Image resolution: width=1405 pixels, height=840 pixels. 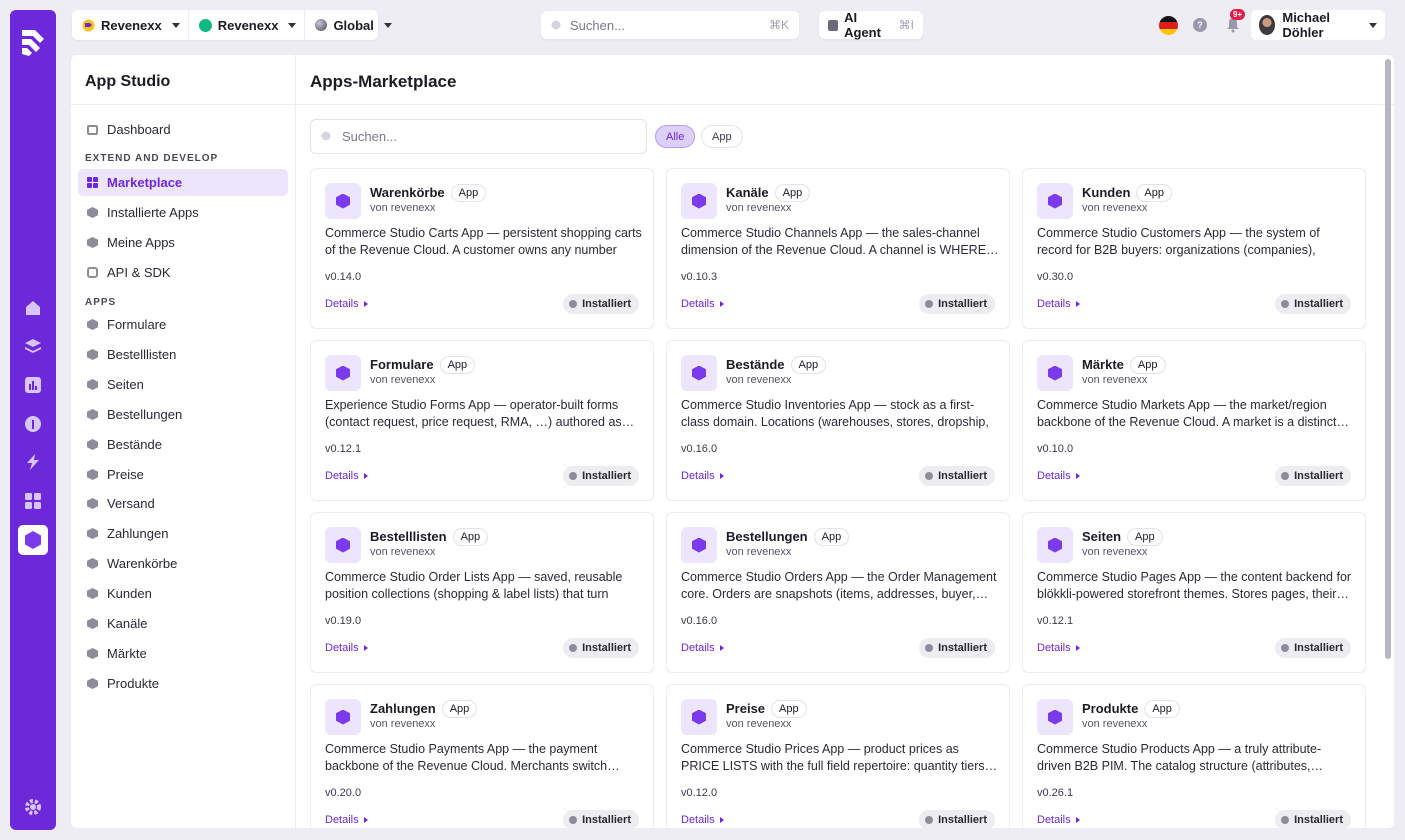 What do you see at coordinates (183, 324) in the screenshot?
I see `sidebar-item-app: Formulare` at bounding box center [183, 324].